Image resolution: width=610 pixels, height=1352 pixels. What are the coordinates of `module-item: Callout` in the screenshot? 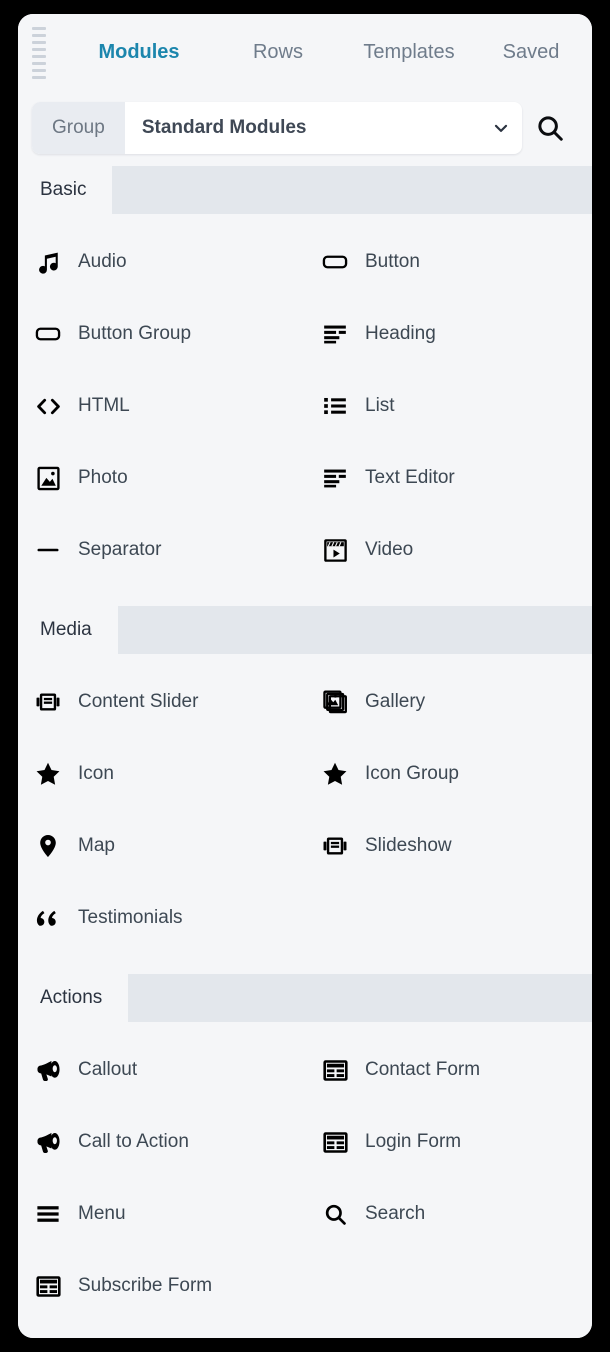 It's located at (161, 1070).